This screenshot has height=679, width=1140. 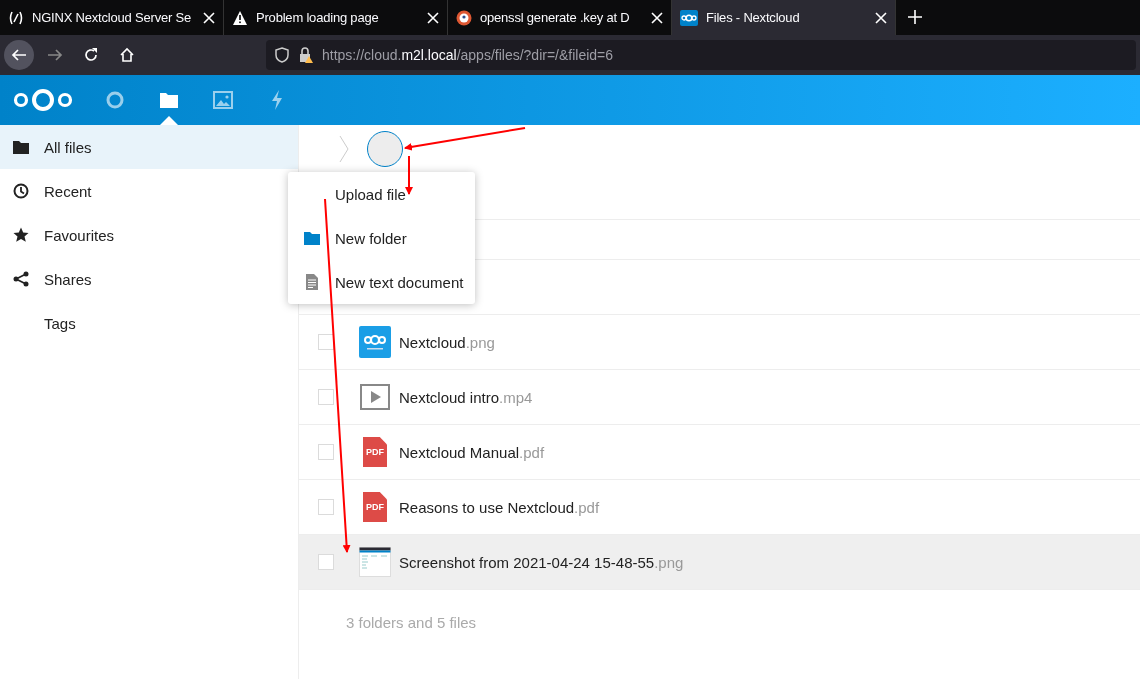 I want to click on video-icon, so click(x=375, y=397).